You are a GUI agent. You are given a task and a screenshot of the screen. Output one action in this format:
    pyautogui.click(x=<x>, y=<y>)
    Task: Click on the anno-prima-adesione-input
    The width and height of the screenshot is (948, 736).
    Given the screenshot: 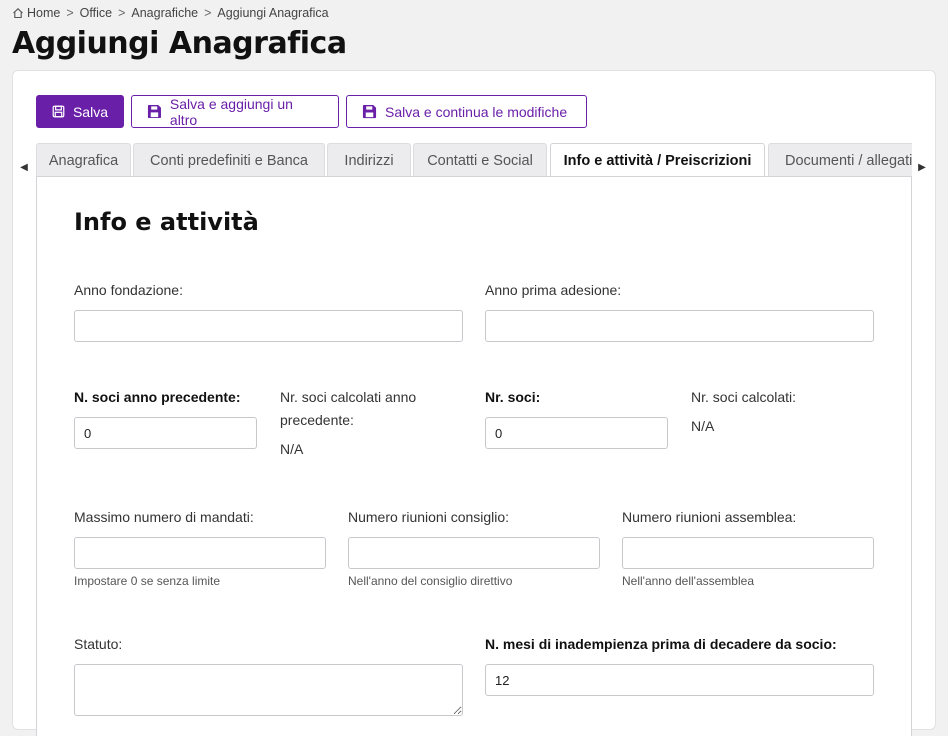 What is the action you would take?
    pyautogui.click(x=679, y=326)
    